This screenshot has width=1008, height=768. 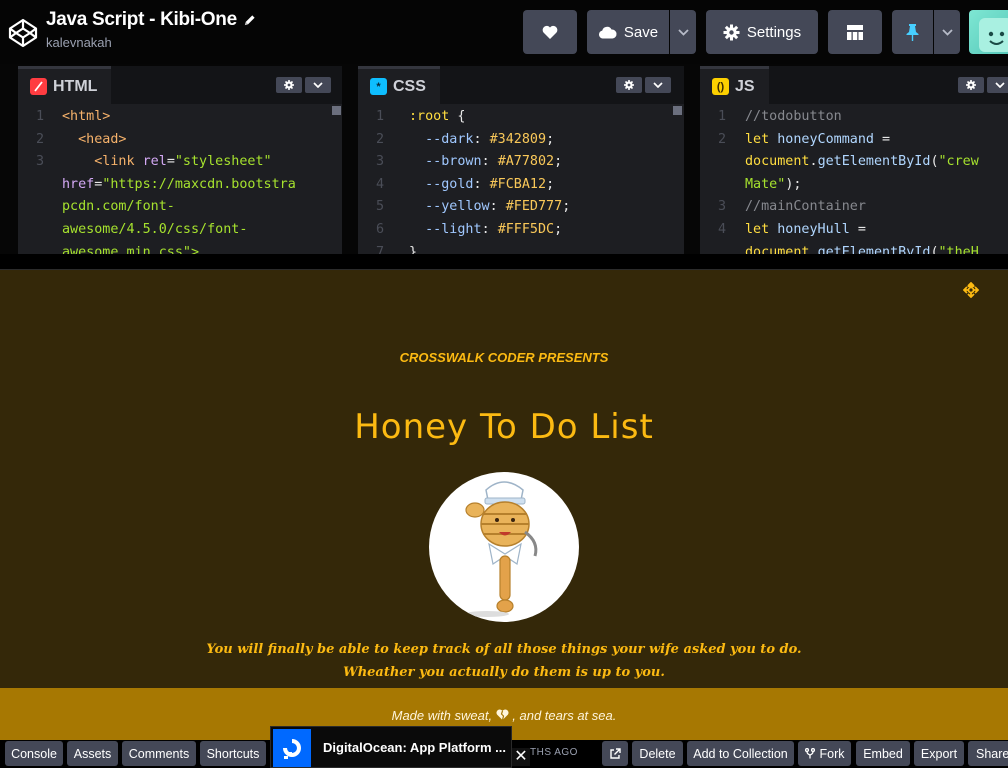 I want to click on code-line: 1 :root {, so click(x=521, y=117).